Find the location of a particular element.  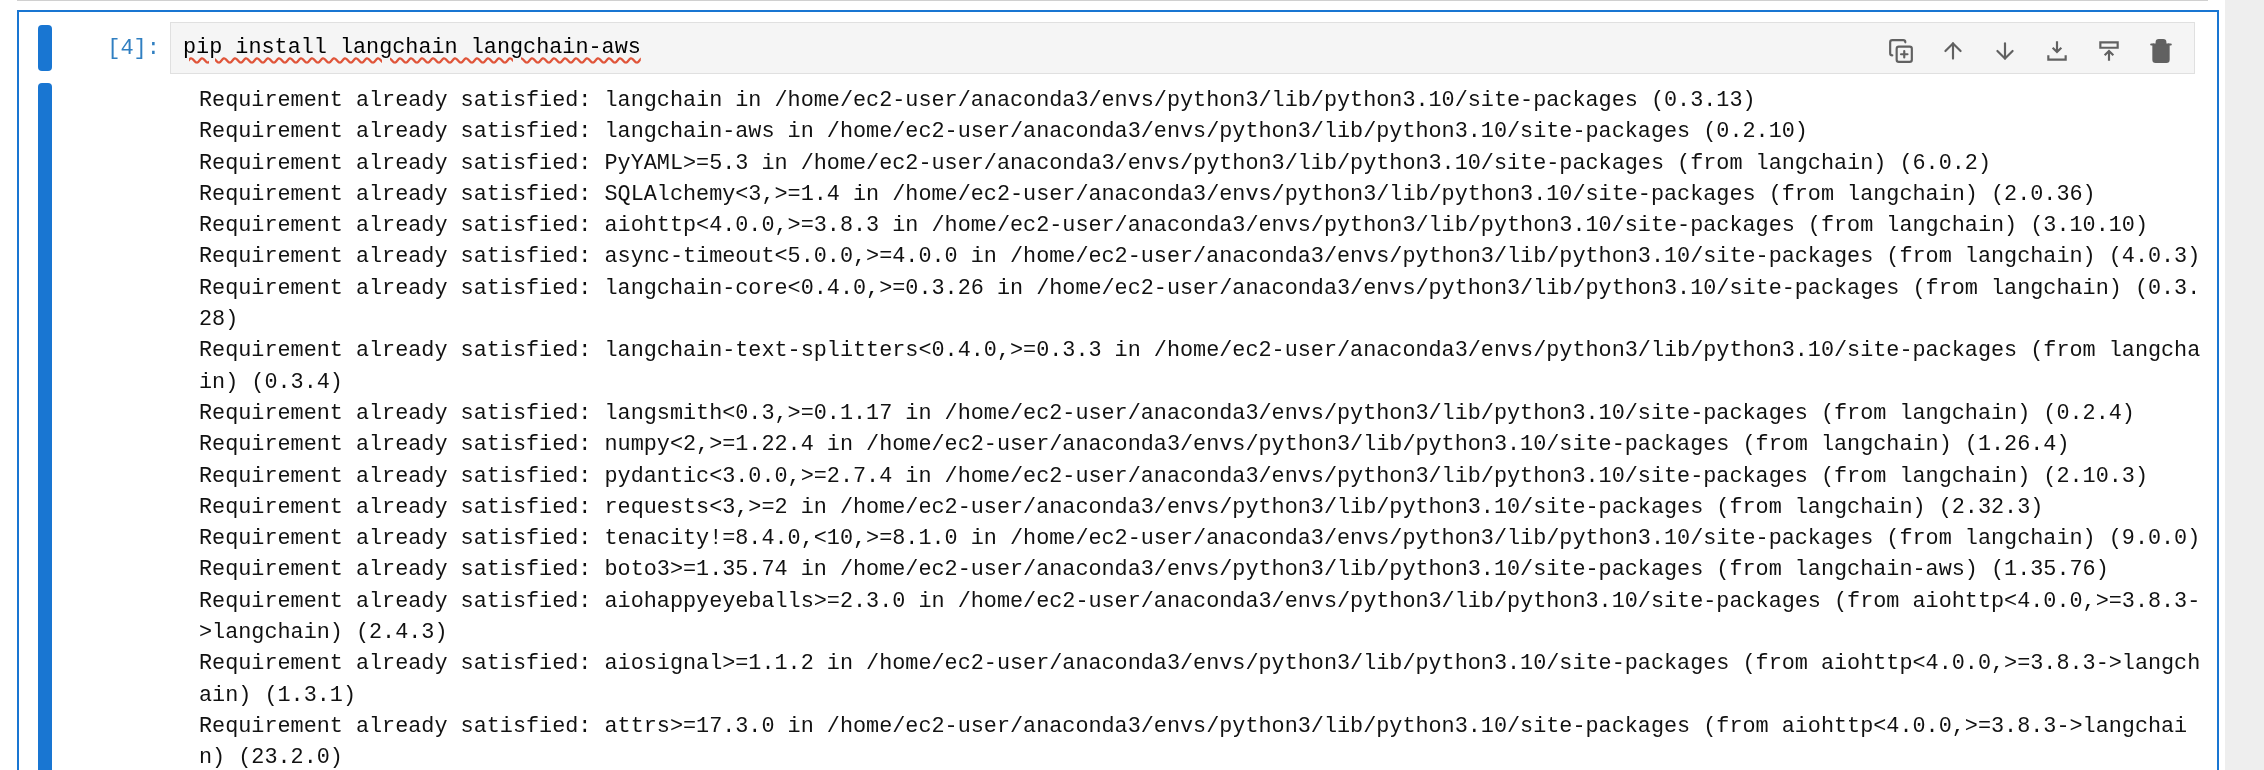

output-line: Requirement already satisfied: SQLAlchemy<3,>=1.4 in /home/ec2-user/anaconda3/envs/python3/lib/python3.10/site-packages (from langchain) (2.0.36) is located at coordinates (1148, 194).